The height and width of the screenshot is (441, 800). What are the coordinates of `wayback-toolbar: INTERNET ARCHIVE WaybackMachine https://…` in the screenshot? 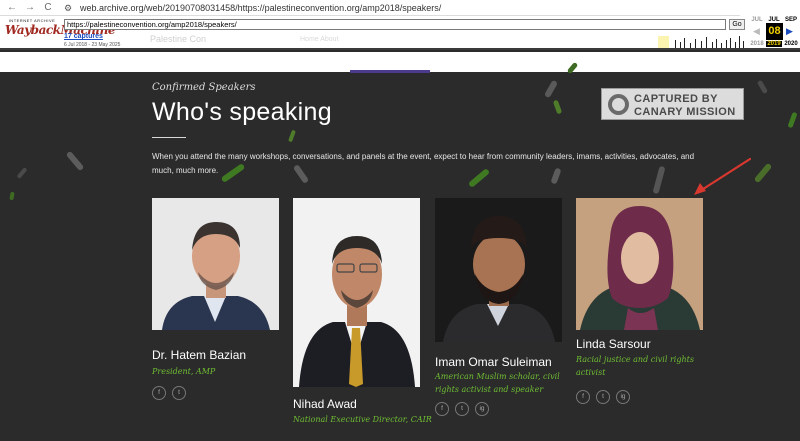 It's located at (400, 33).